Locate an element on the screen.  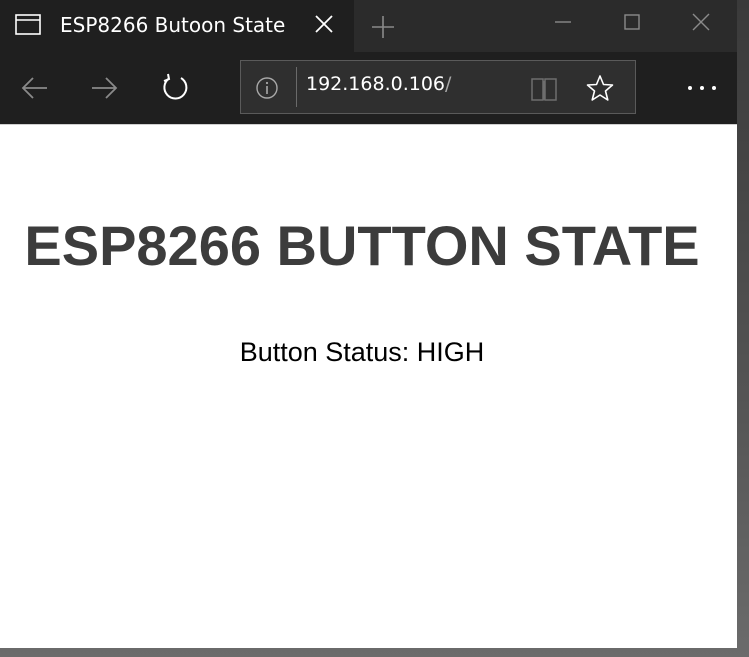
url-host: 192.168.0.106 is located at coordinates (376, 84).